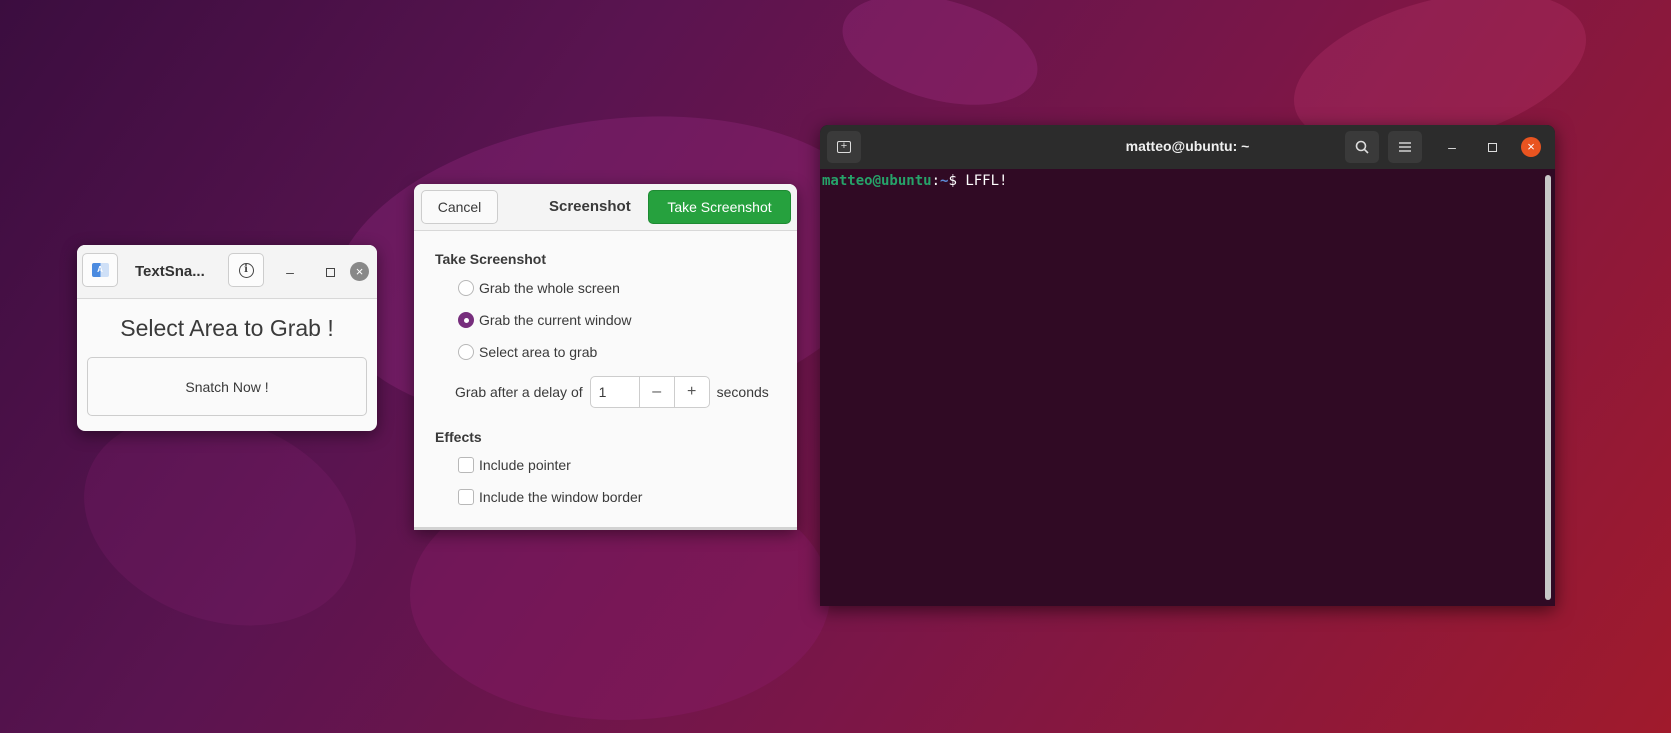 This screenshot has height=733, width=1671. Describe the element at coordinates (615, 392) in the screenshot. I see `delay-value-input: 1` at that location.